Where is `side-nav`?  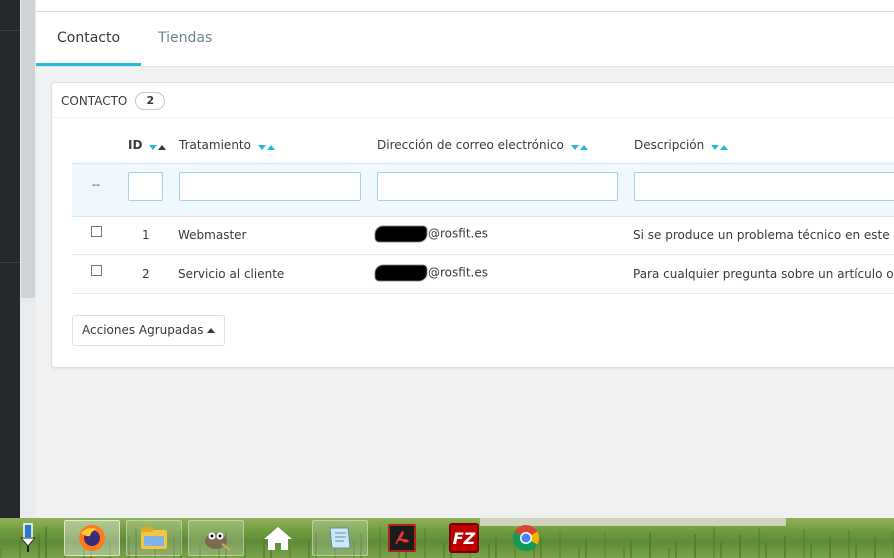 side-nav is located at coordinates (10, 259).